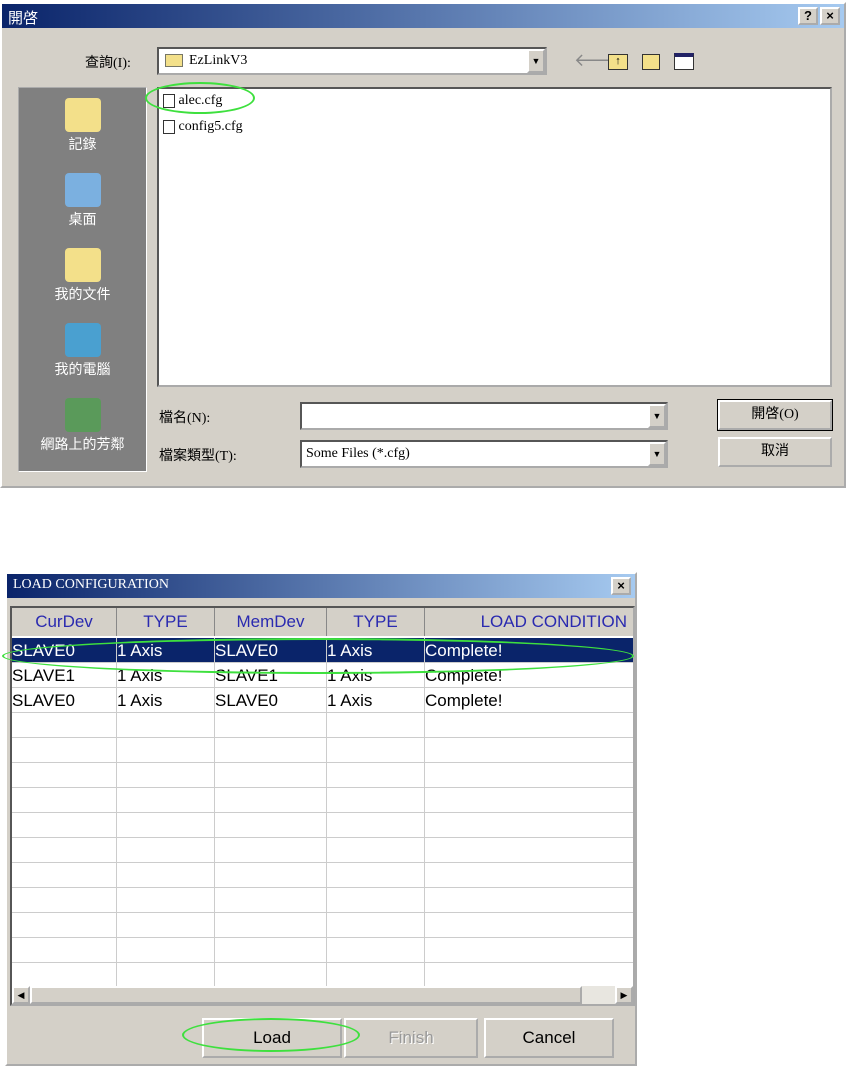 This screenshot has height=1067, width=846. Describe the element at coordinates (82, 145) in the screenshot. I see `place-label: 記錄` at that location.